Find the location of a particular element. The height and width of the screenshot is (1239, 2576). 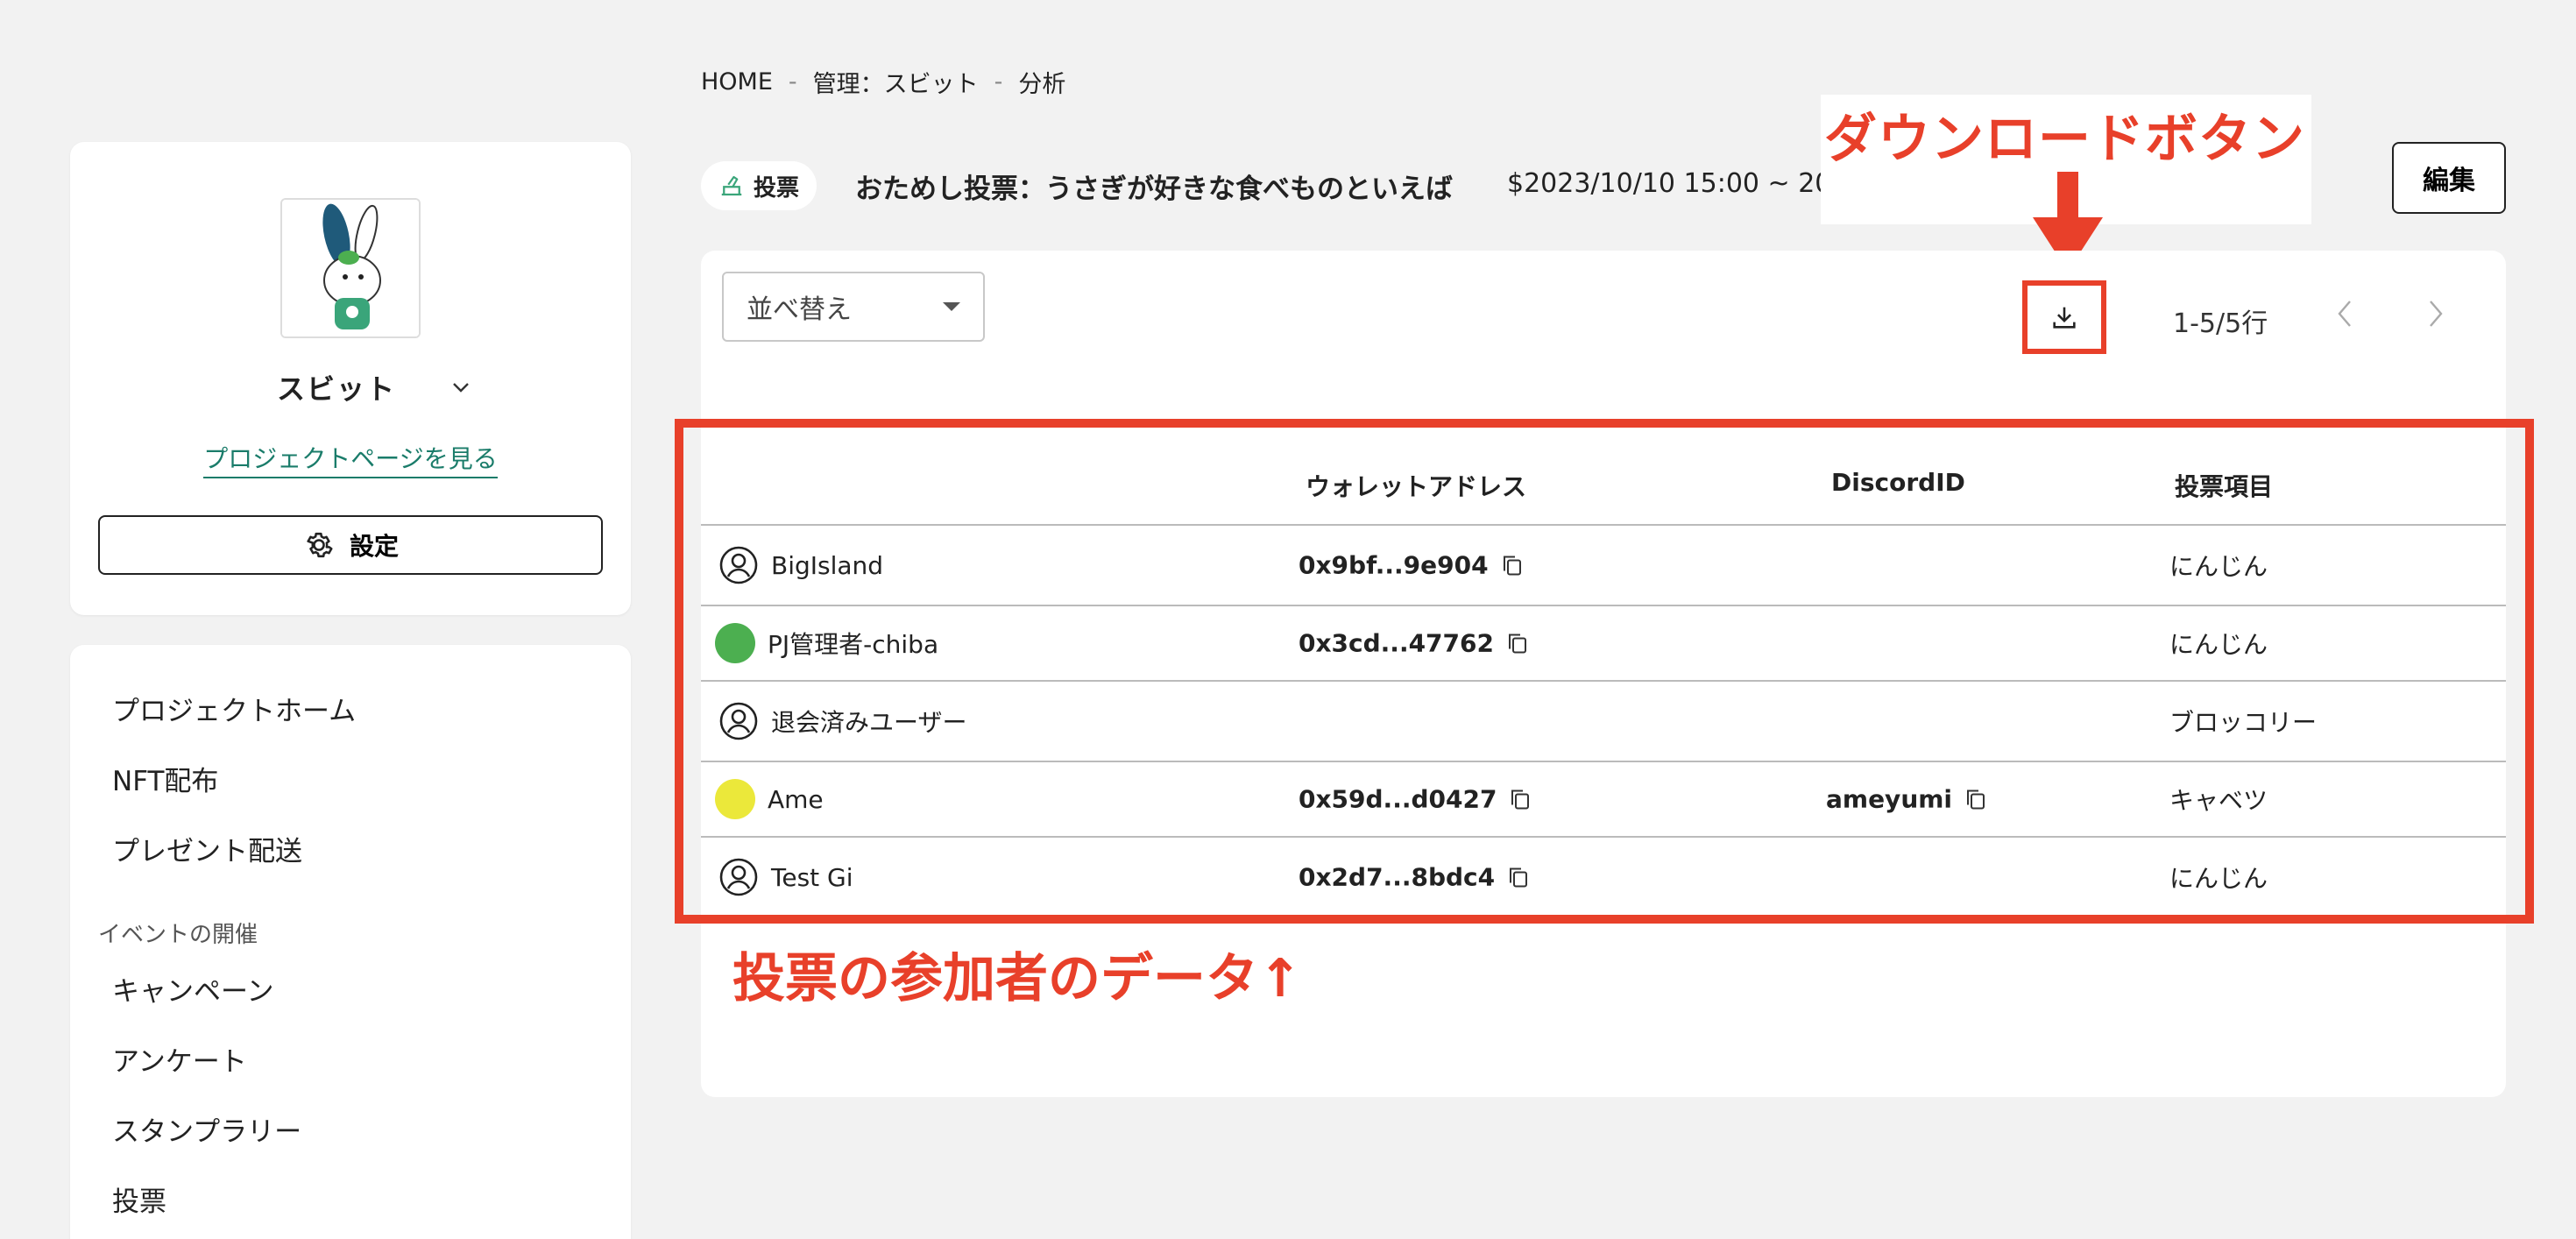

vote-item: キャベツ is located at coordinates (2218, 800).